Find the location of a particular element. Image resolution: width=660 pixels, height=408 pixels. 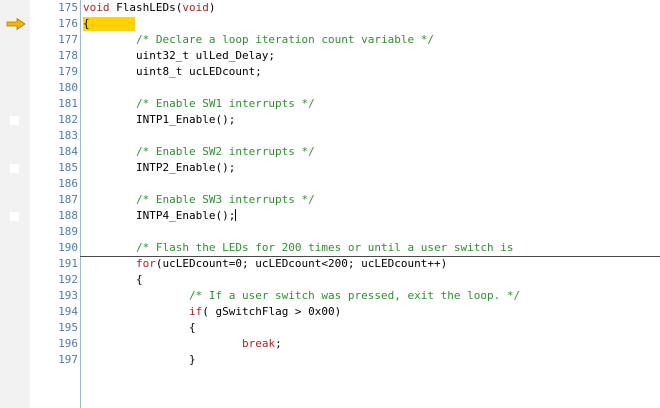

code-text: uint8_t ucLEDcount; is located at coordinates (172, 72).